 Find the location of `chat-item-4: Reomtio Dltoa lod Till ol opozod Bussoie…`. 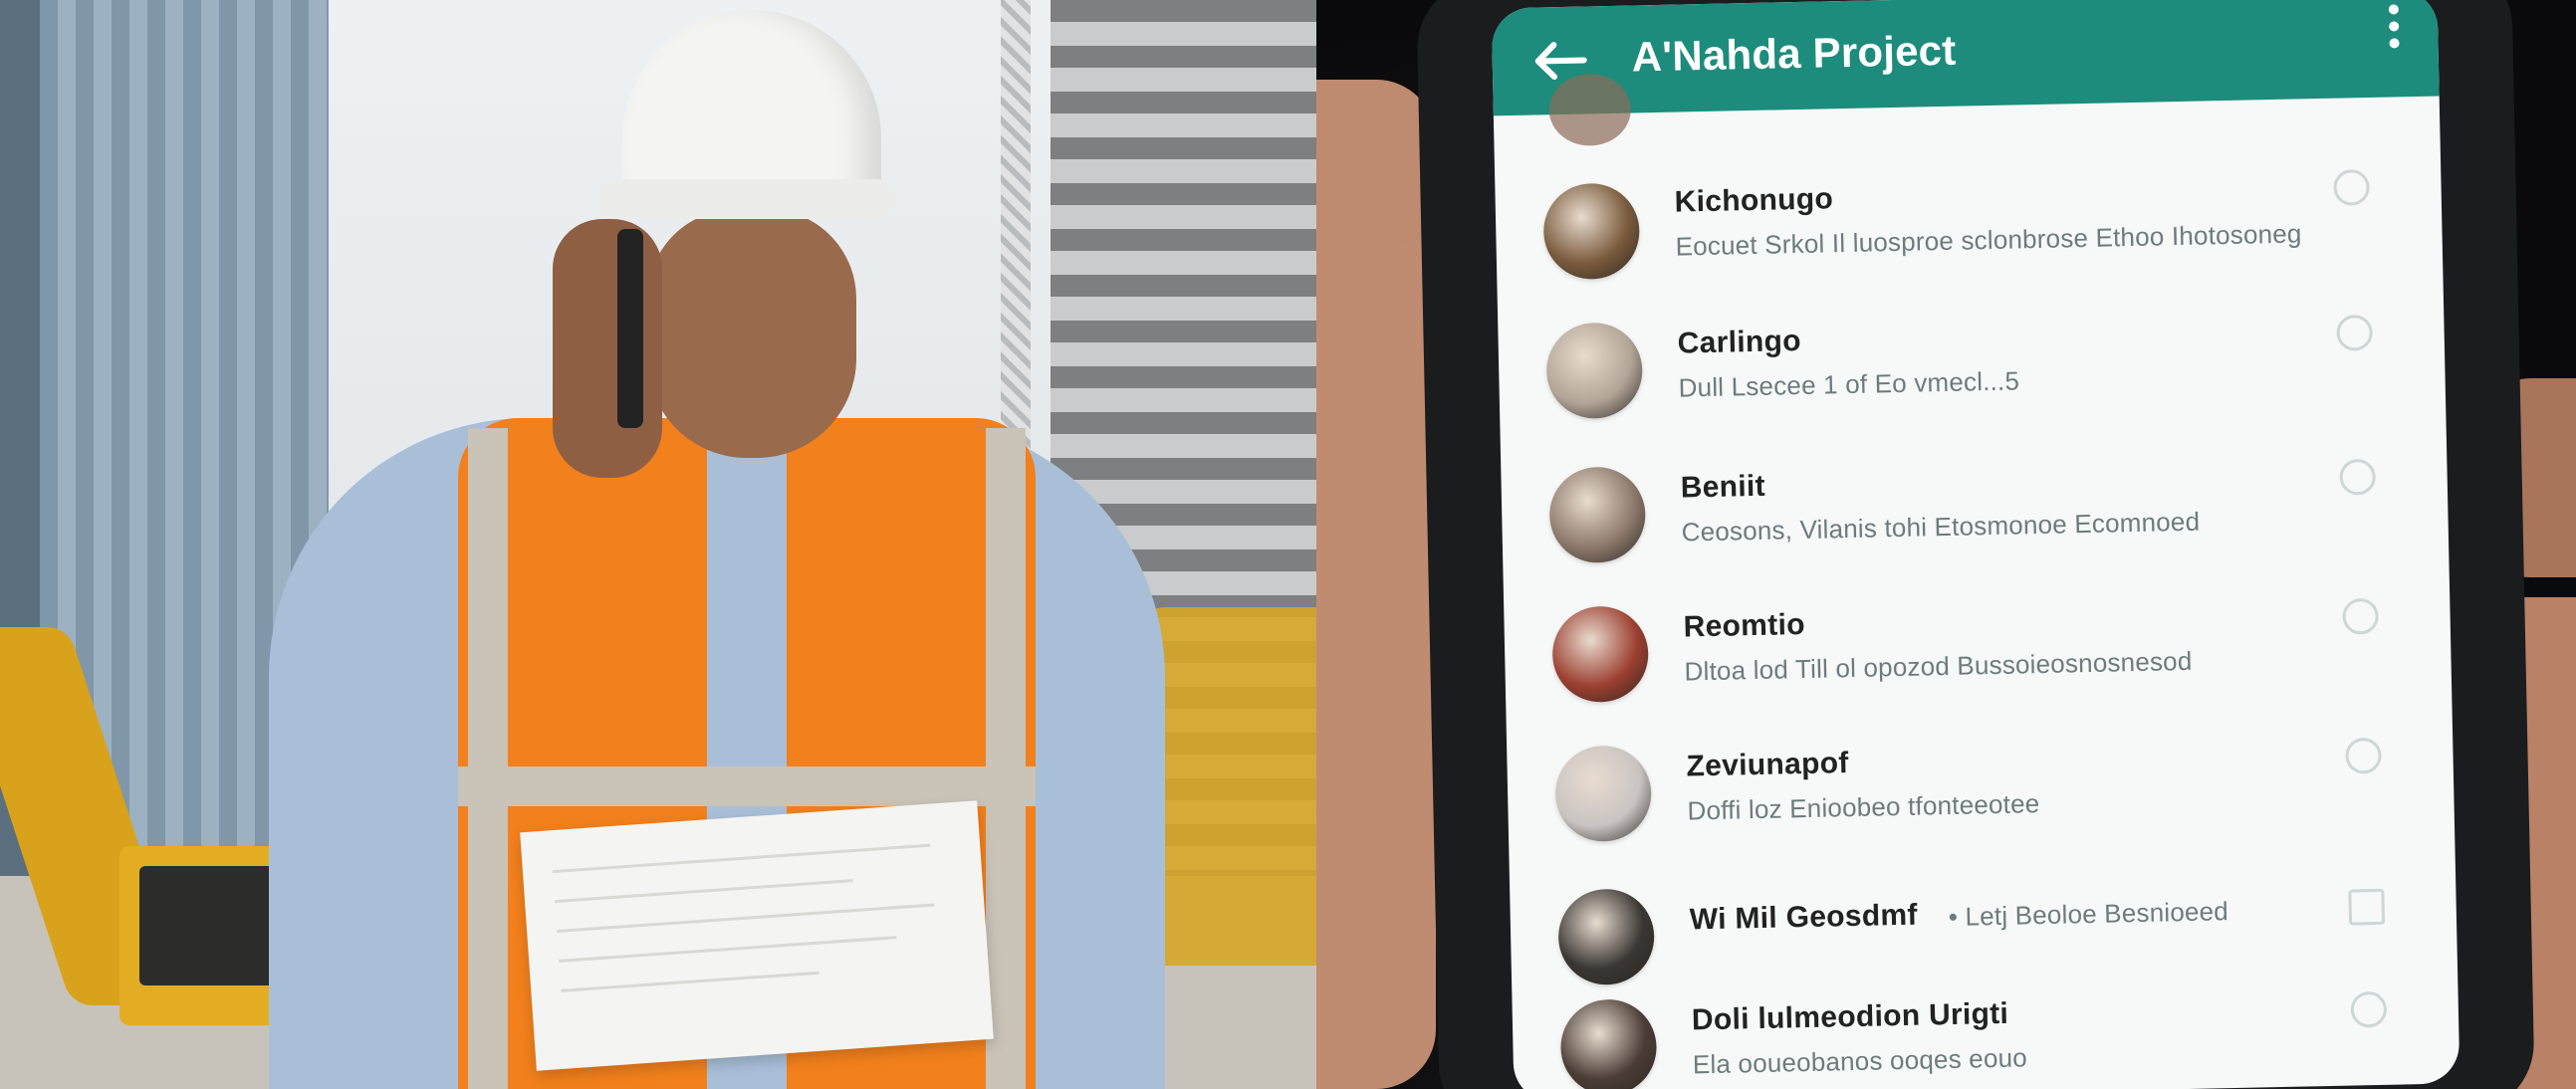

chat-item-4: Reomtio Dltoa lod Till ol opozod Bussoie… is located at coordinates (1978, 658).